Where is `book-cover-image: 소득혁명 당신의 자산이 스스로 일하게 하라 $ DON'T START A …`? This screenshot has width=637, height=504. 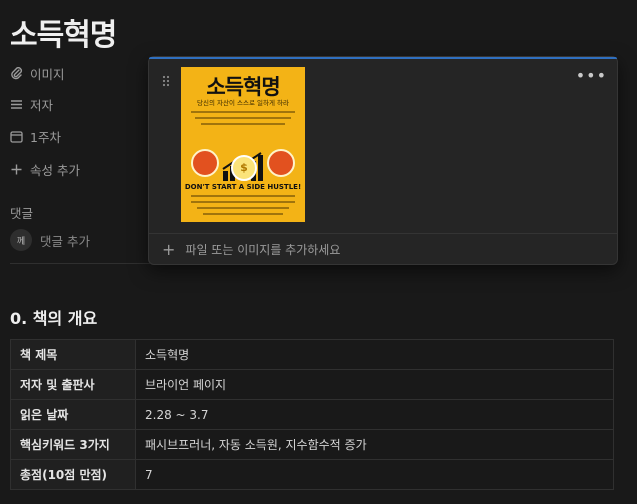
book-cover-image: 소득혁명 당신의 자산이 스스로 일하게 하라 $ DON'T START A … is located at coordinates (243, 144).